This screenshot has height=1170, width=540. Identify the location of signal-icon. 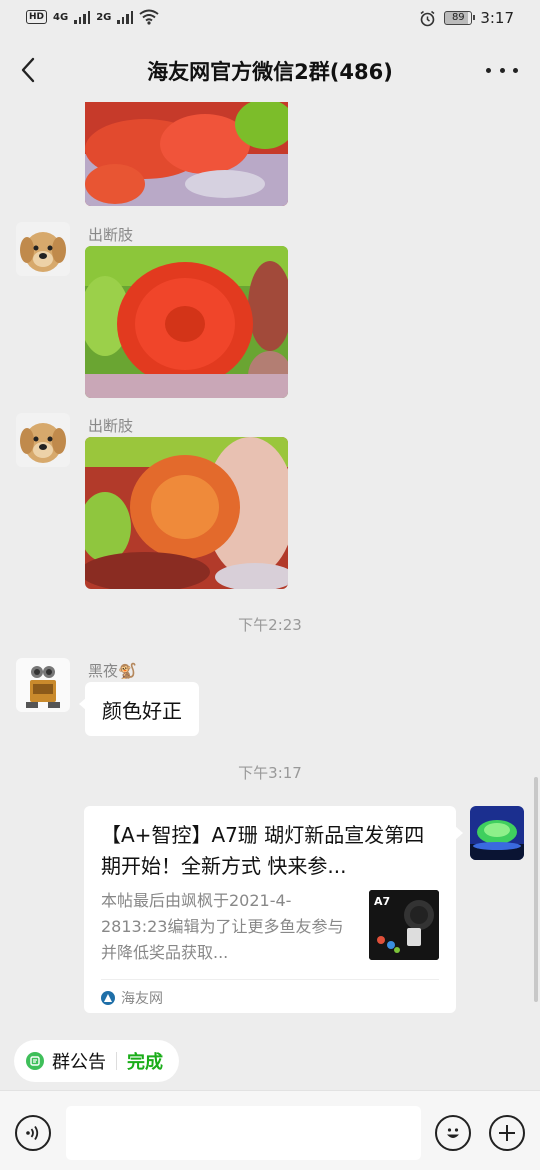
(82, 17).